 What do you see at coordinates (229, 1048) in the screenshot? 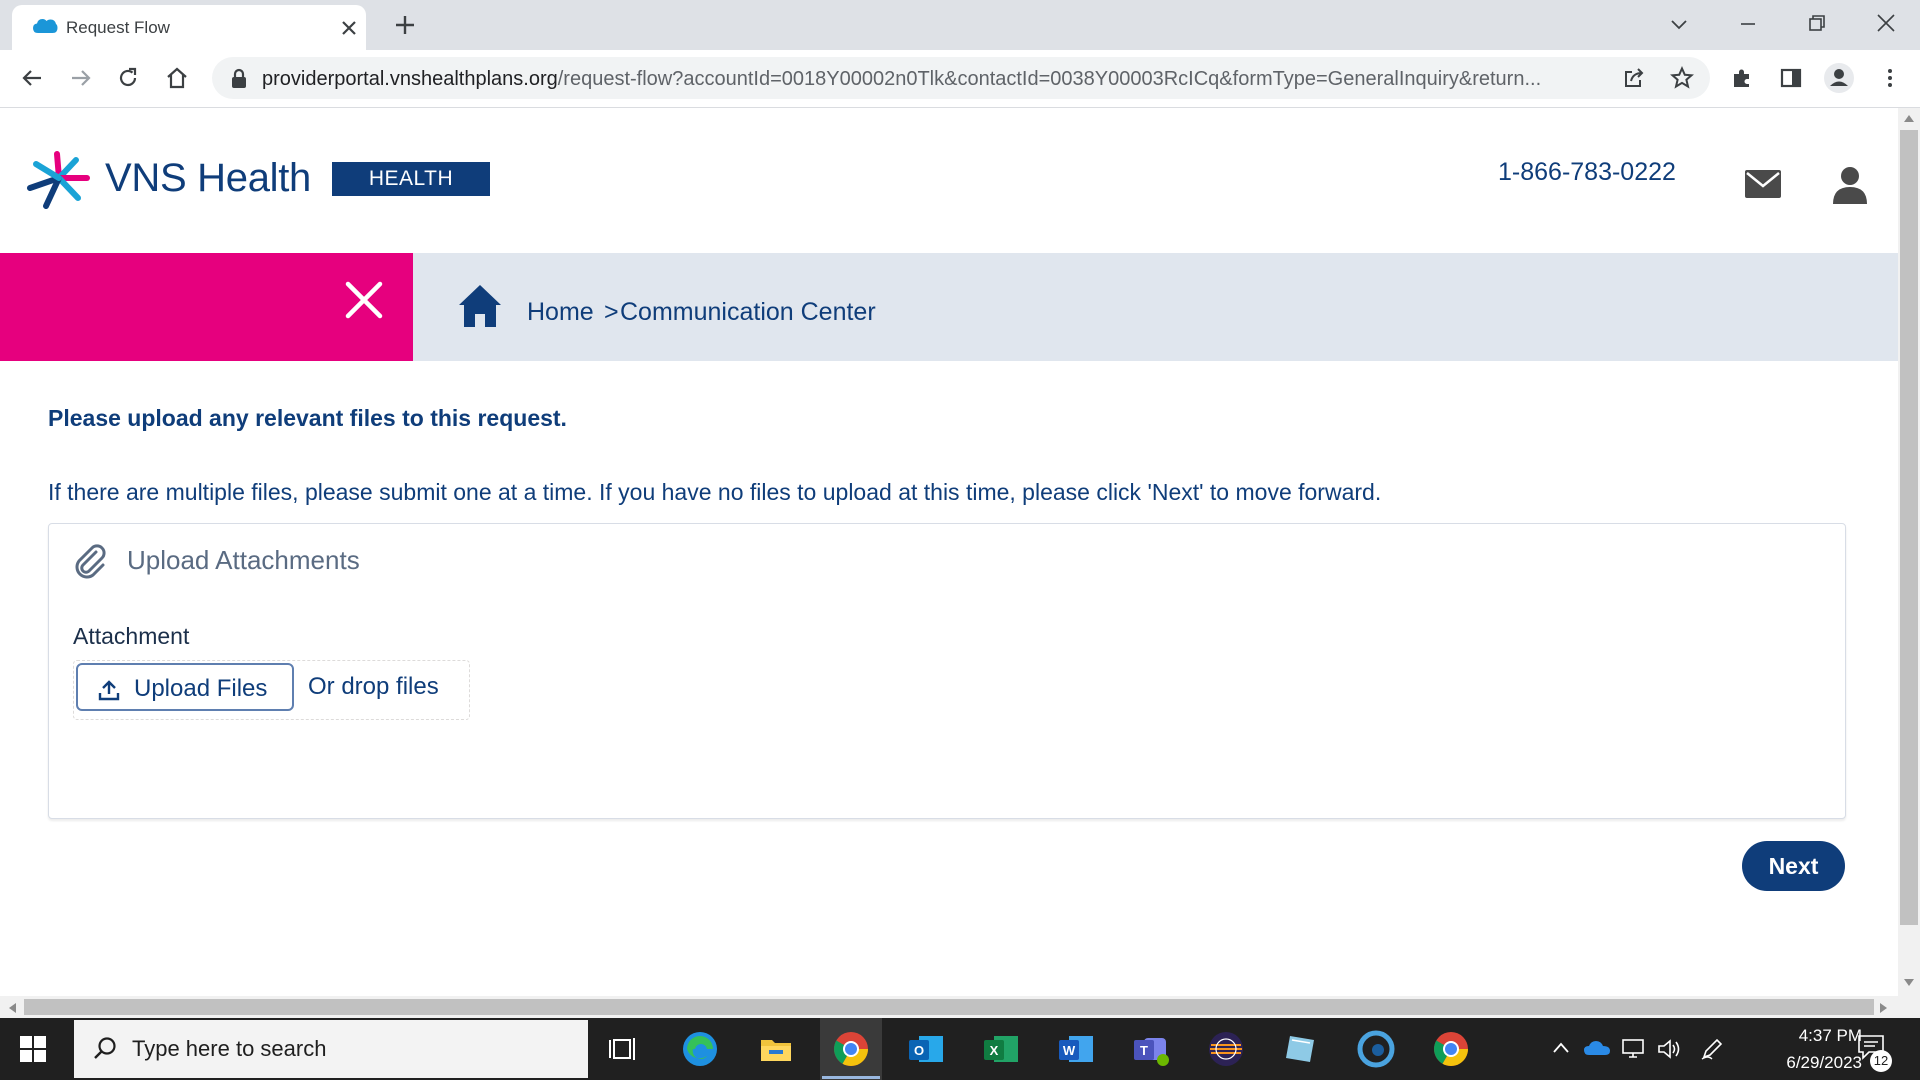
I see `search-placeholder: Type here to search` at bounding box center [229, 1048].